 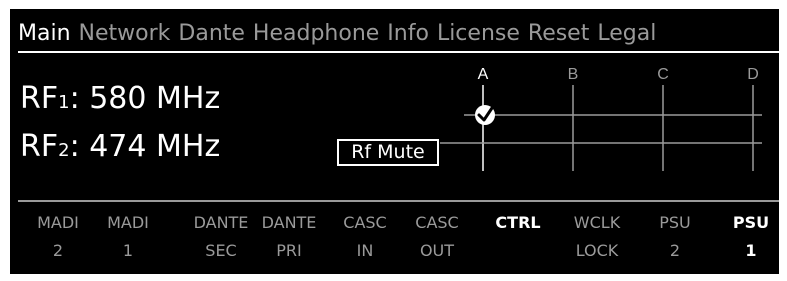 I want to click on tab-headphone: Headphone, so click(x=316, y=34).